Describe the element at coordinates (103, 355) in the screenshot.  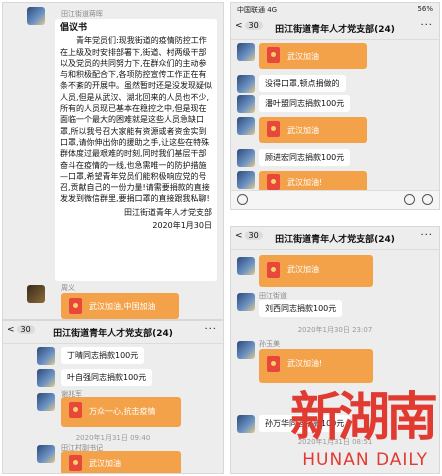
I see `message-bubble: 丁晴同志捐款100元` at that location.